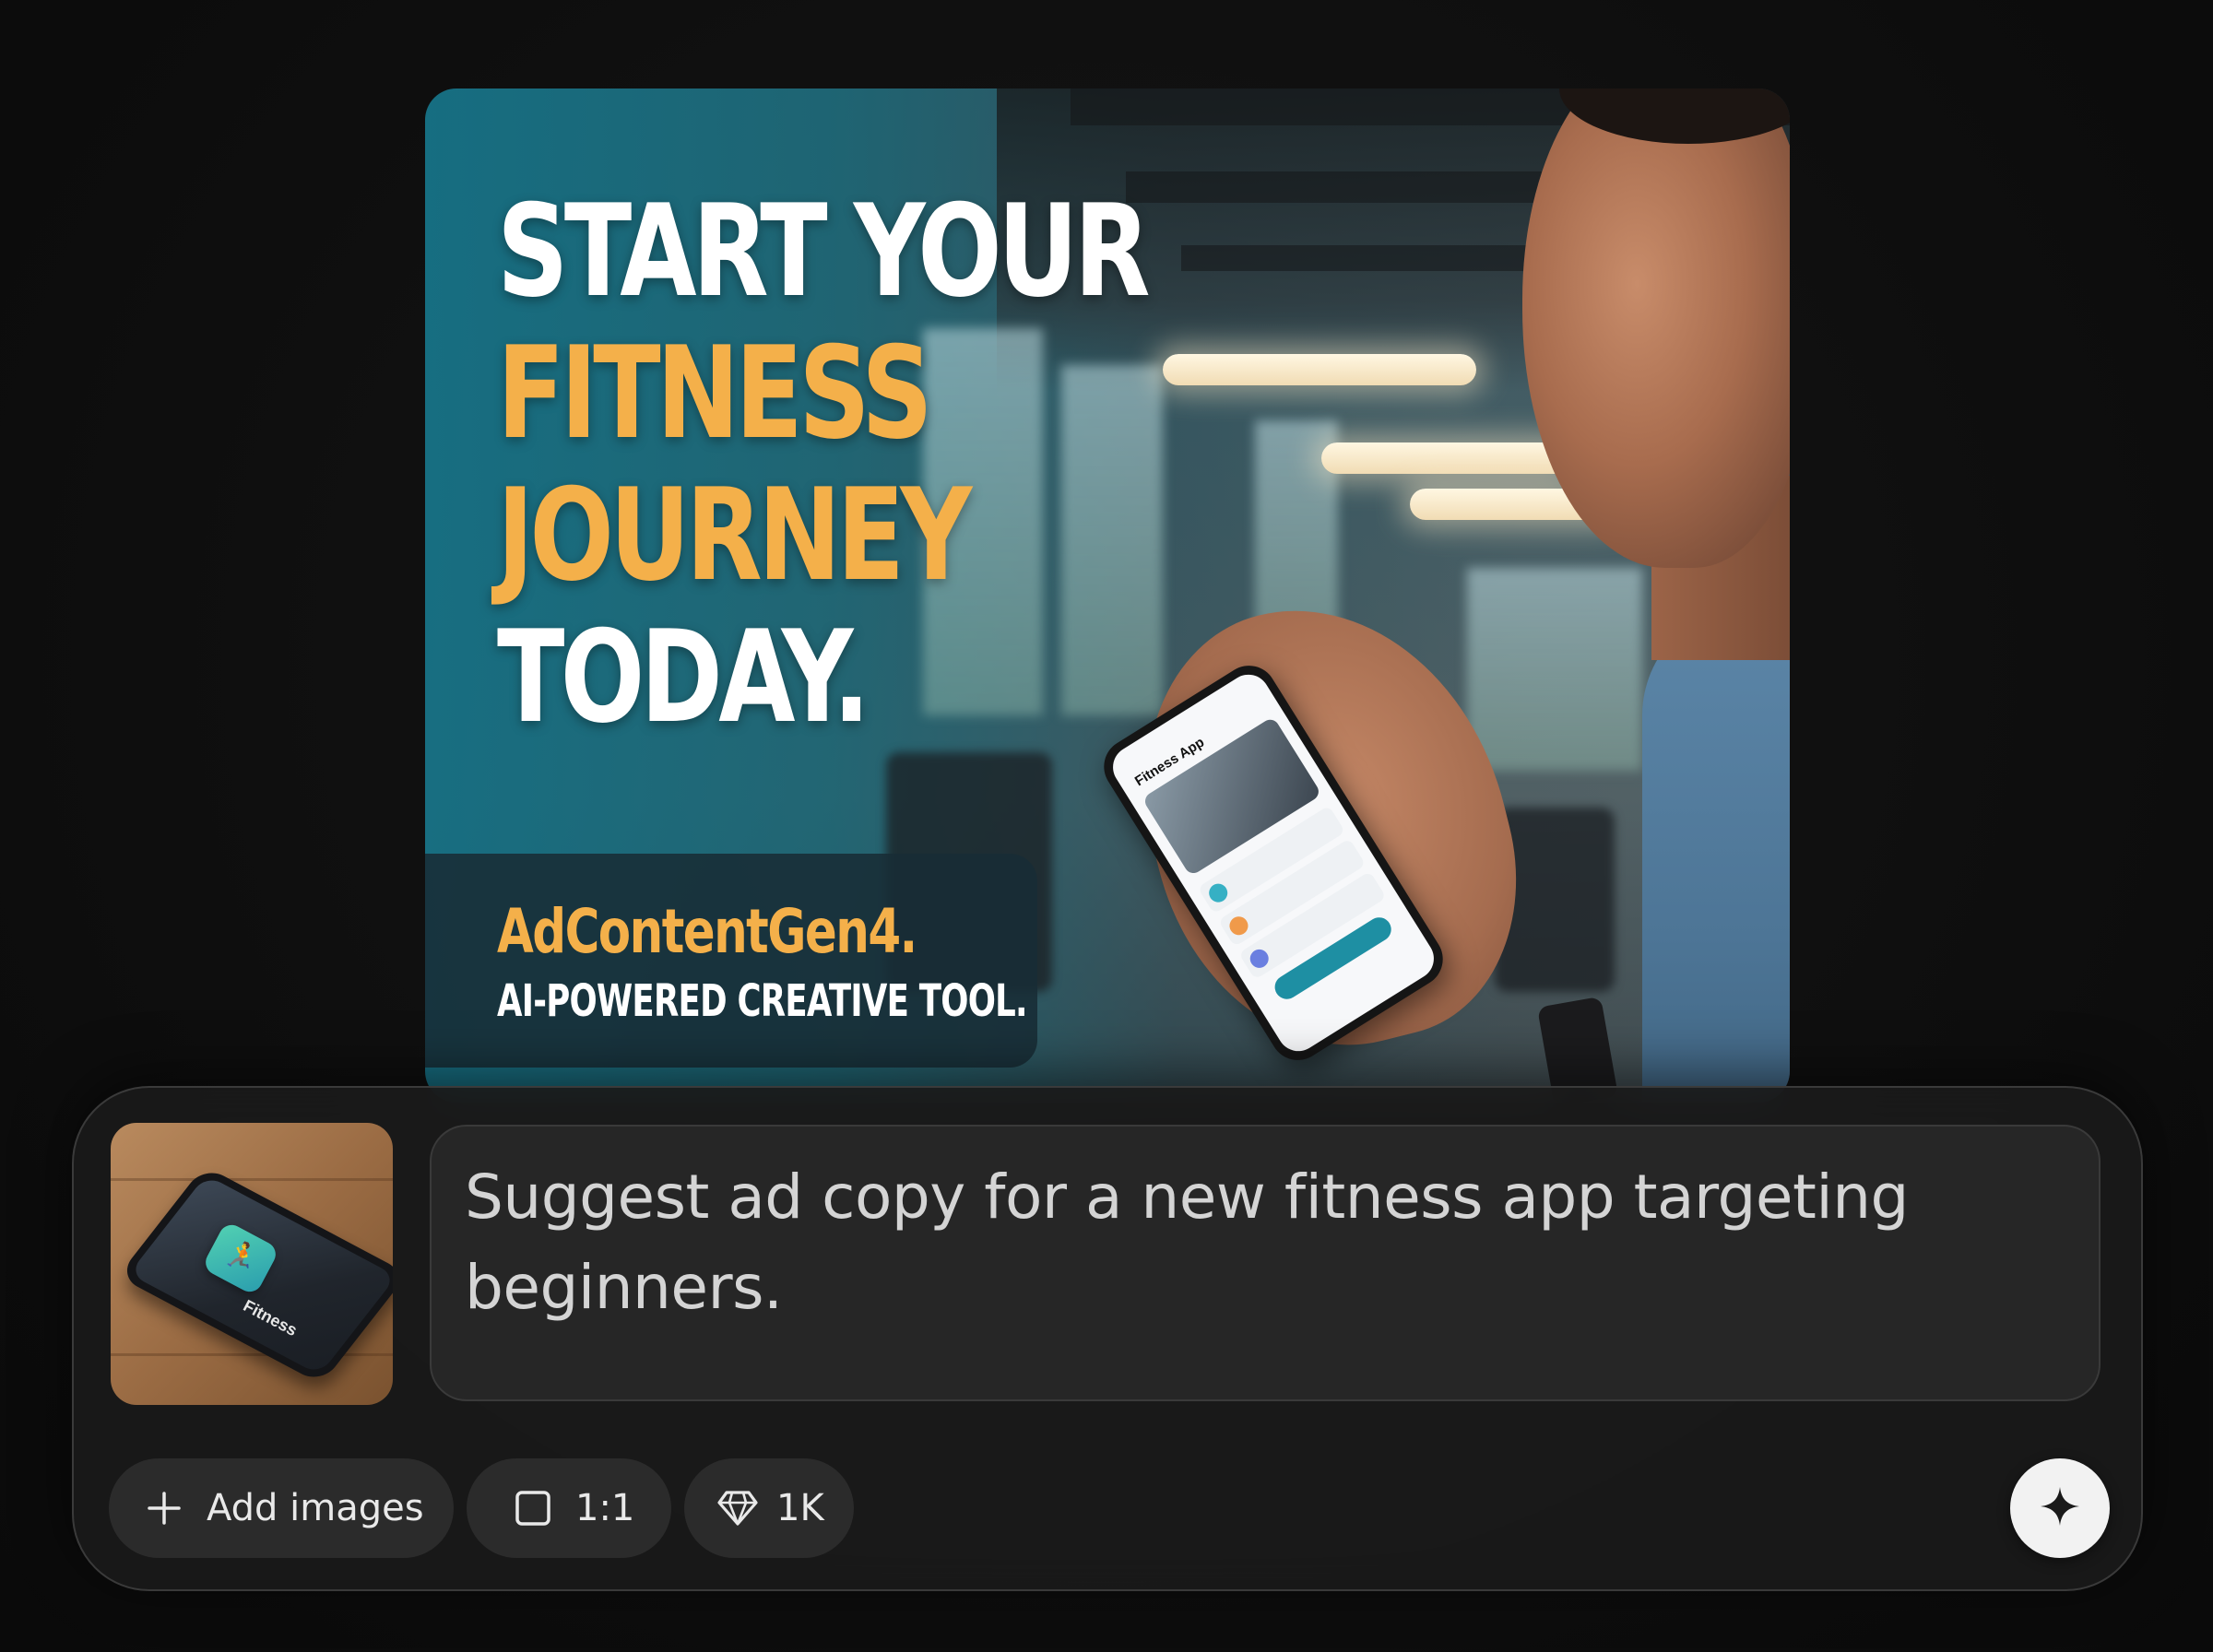  What do you see at coordinates (707, 931) in the screenshot?
I see `brand-name: AdContentGen4.` at bounding box center [707, 931].